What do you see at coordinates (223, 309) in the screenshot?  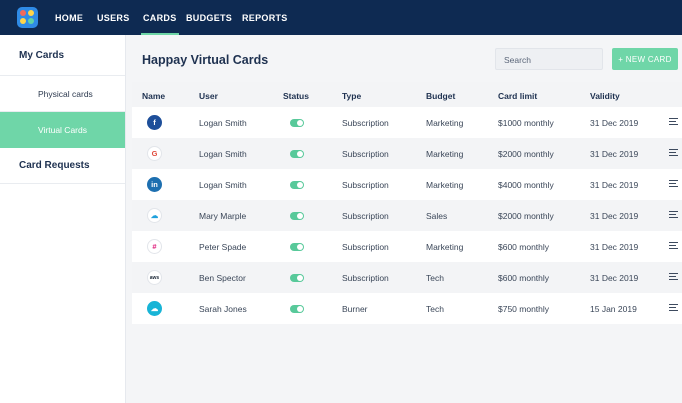 I see `cell-user: Sarah Jones` at bounding box center [223, 309].